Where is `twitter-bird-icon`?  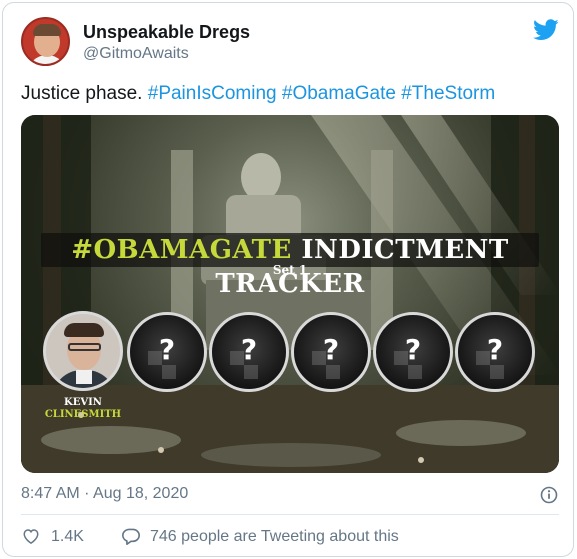
twitter-bird-icon is located at coordinates (546, 30).